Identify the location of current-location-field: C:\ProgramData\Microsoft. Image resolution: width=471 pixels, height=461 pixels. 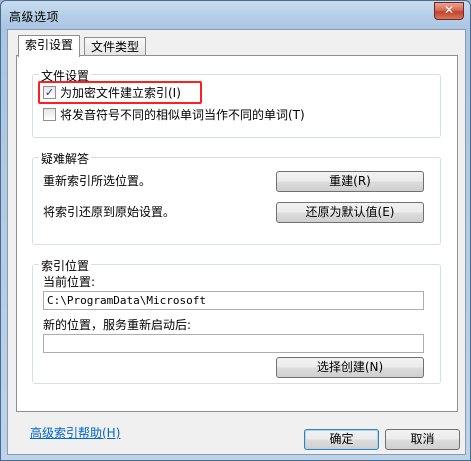
(233, 300).